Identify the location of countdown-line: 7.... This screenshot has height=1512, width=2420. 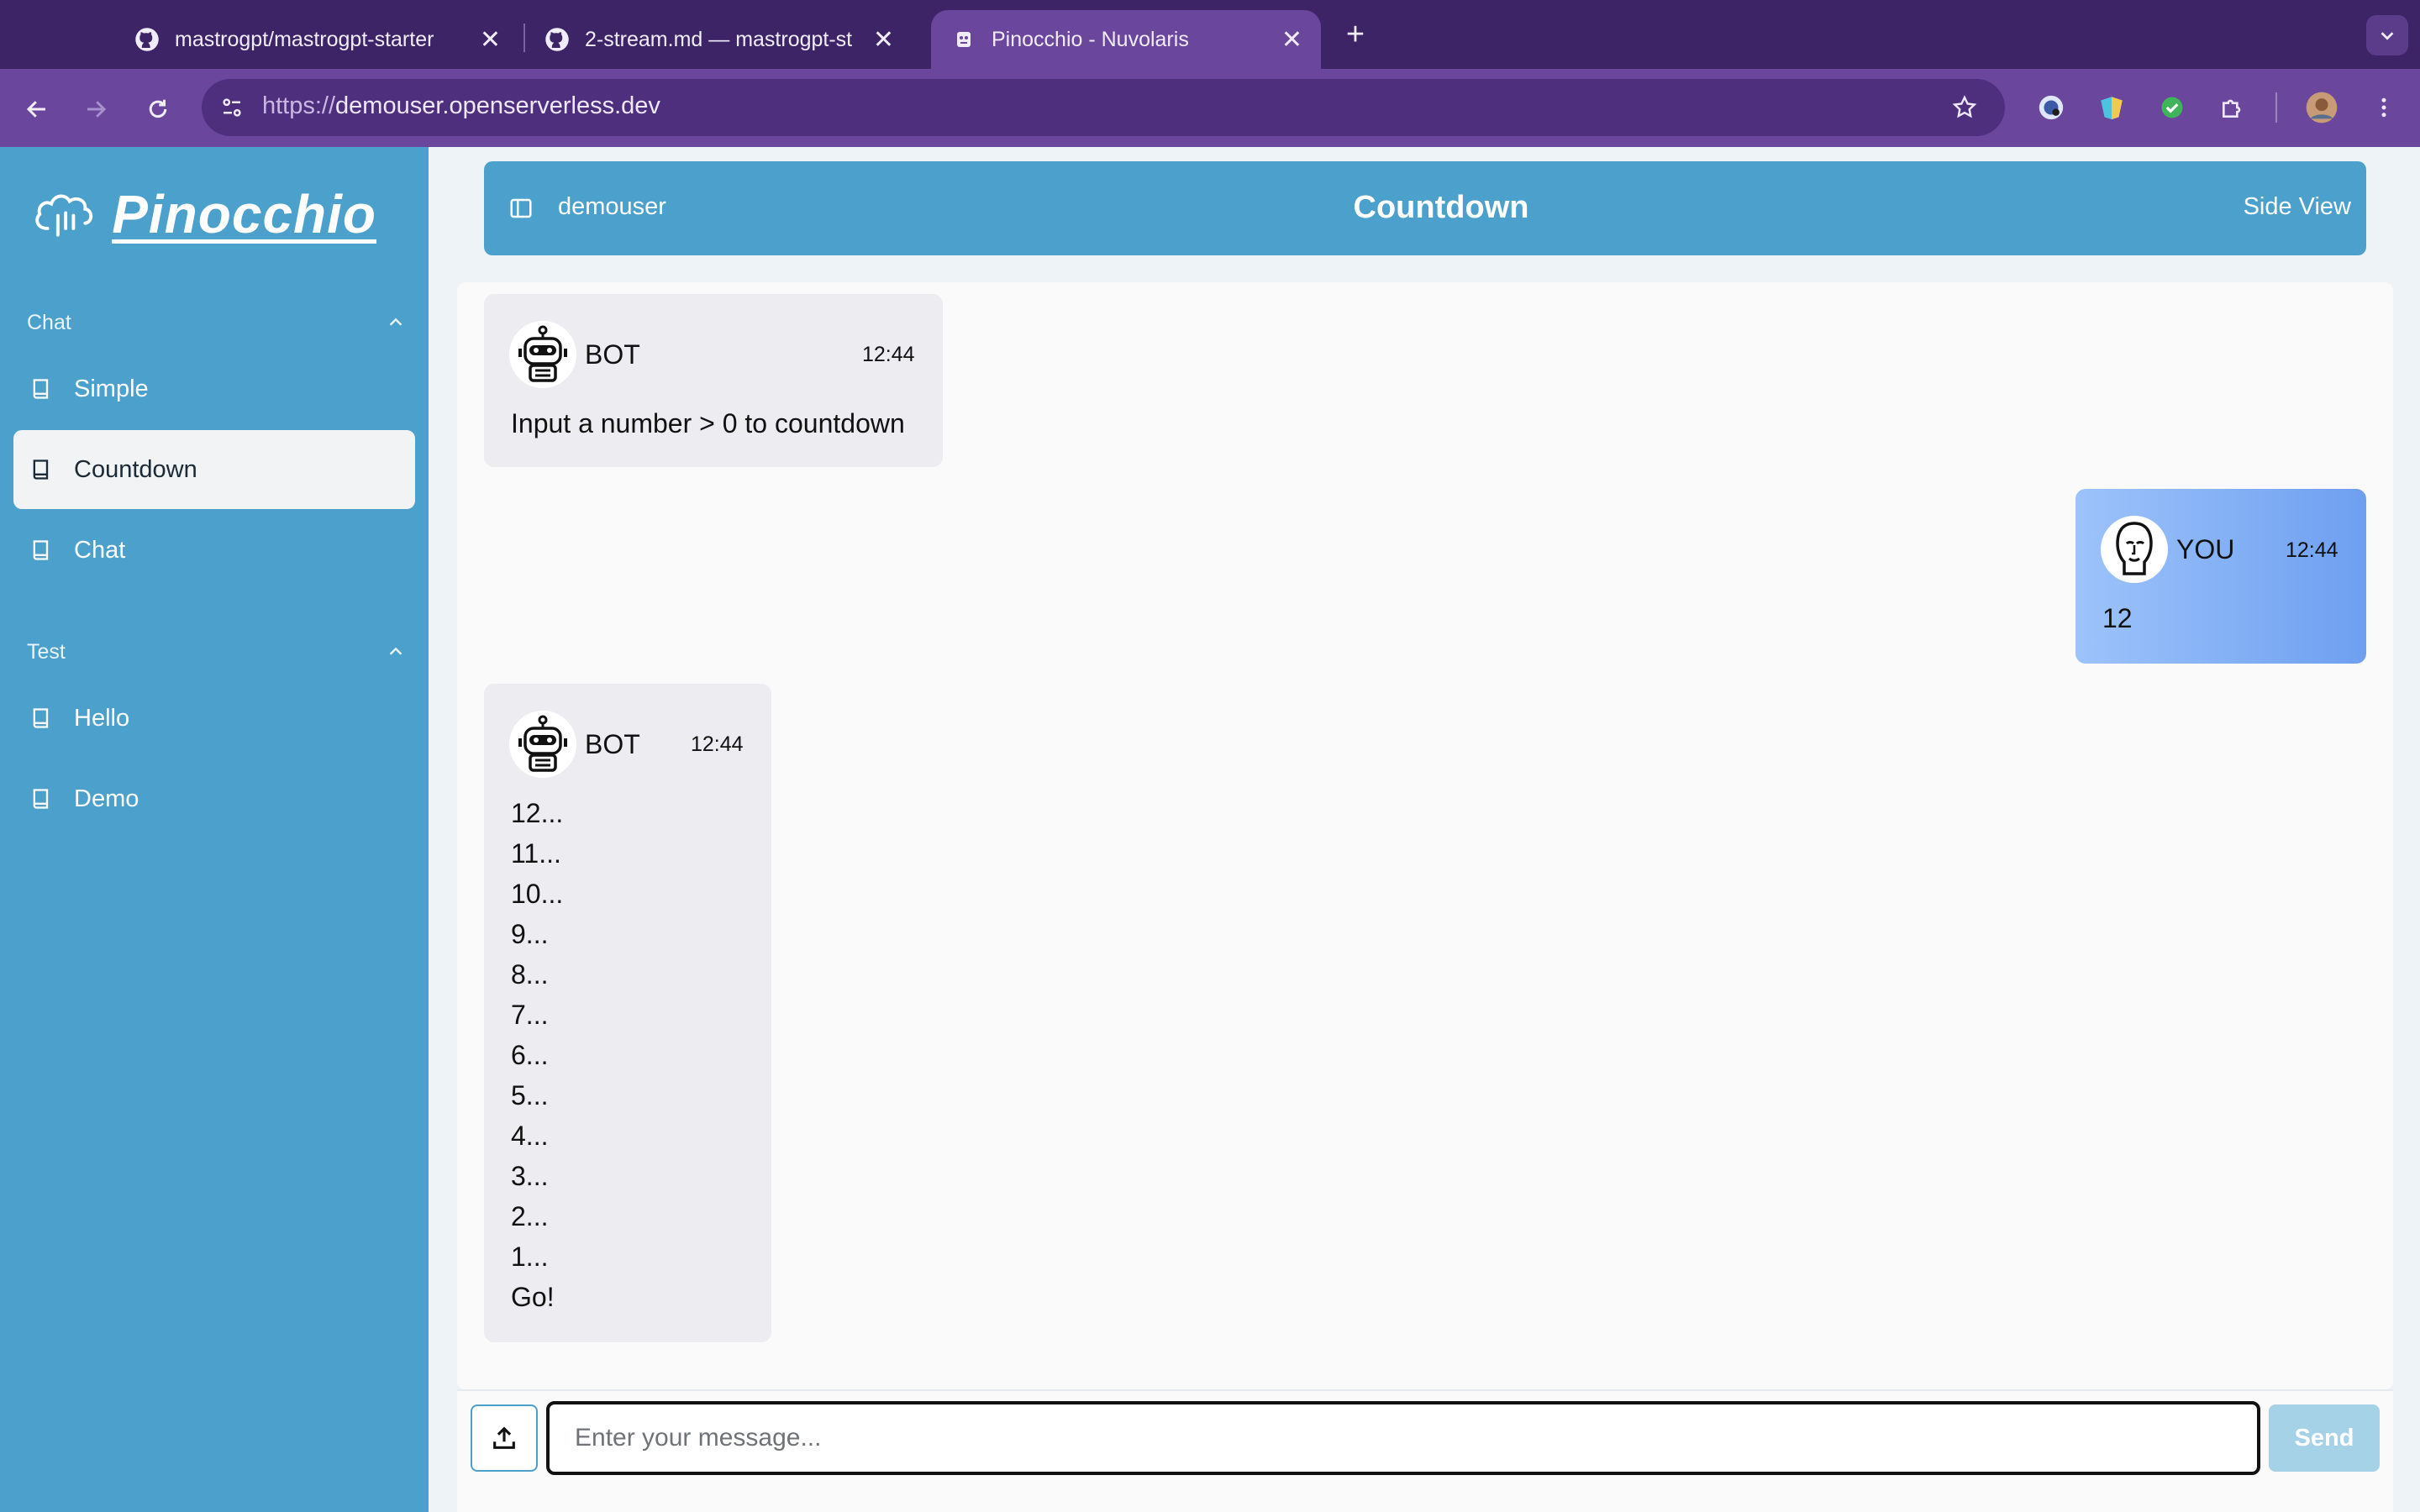
(530, 1015).